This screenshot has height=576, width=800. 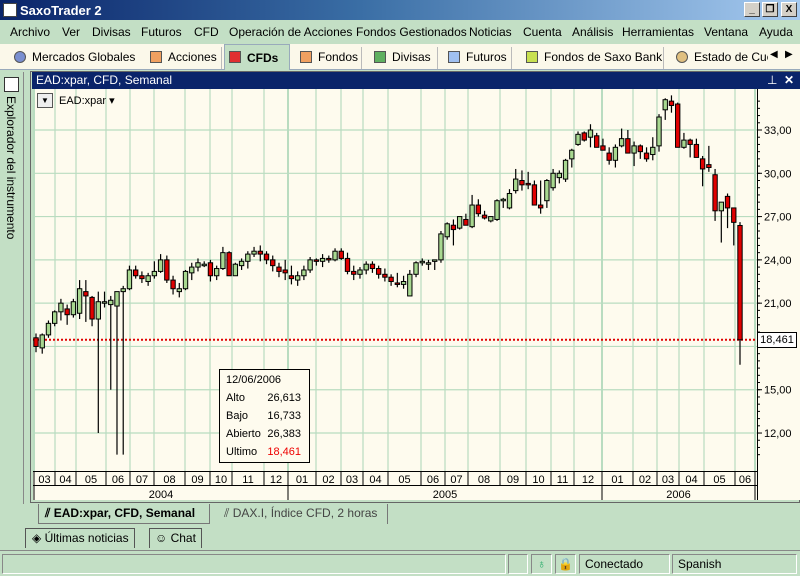 I want to click on chart-menu-dropdown-button: ▼, so click(x=45, y=100).